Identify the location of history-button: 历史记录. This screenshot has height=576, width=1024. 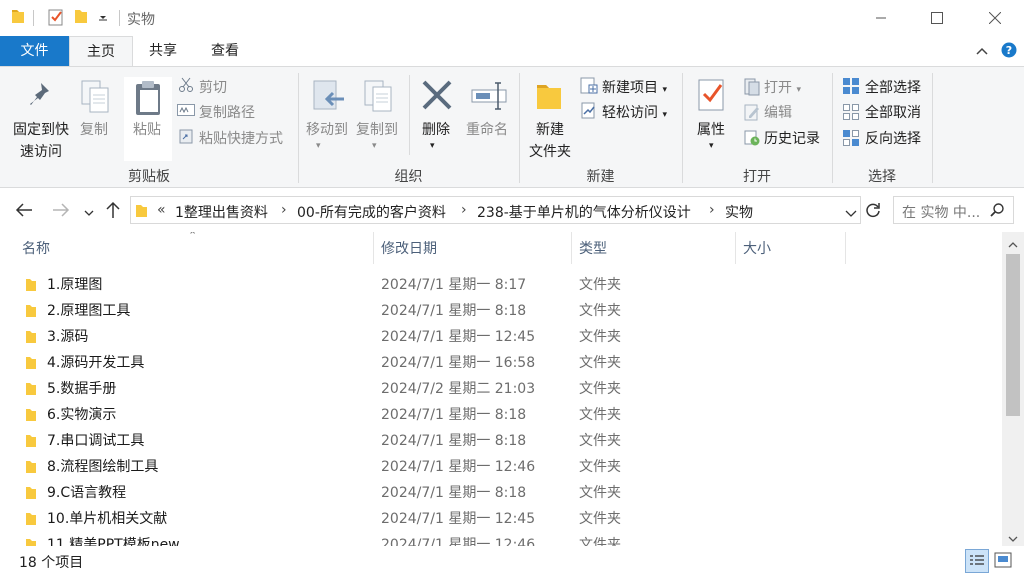
(792, 138).